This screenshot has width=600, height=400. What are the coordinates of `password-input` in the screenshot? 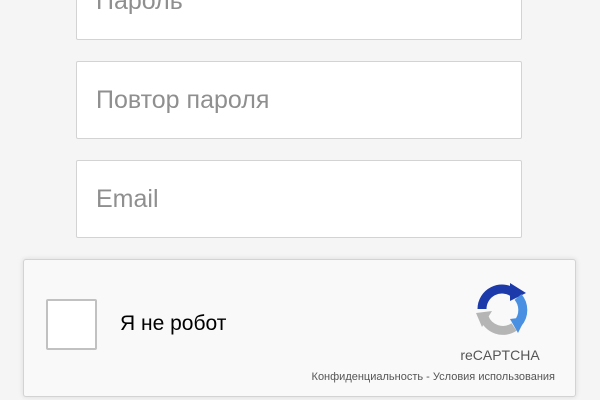 It's located at (299, 19).